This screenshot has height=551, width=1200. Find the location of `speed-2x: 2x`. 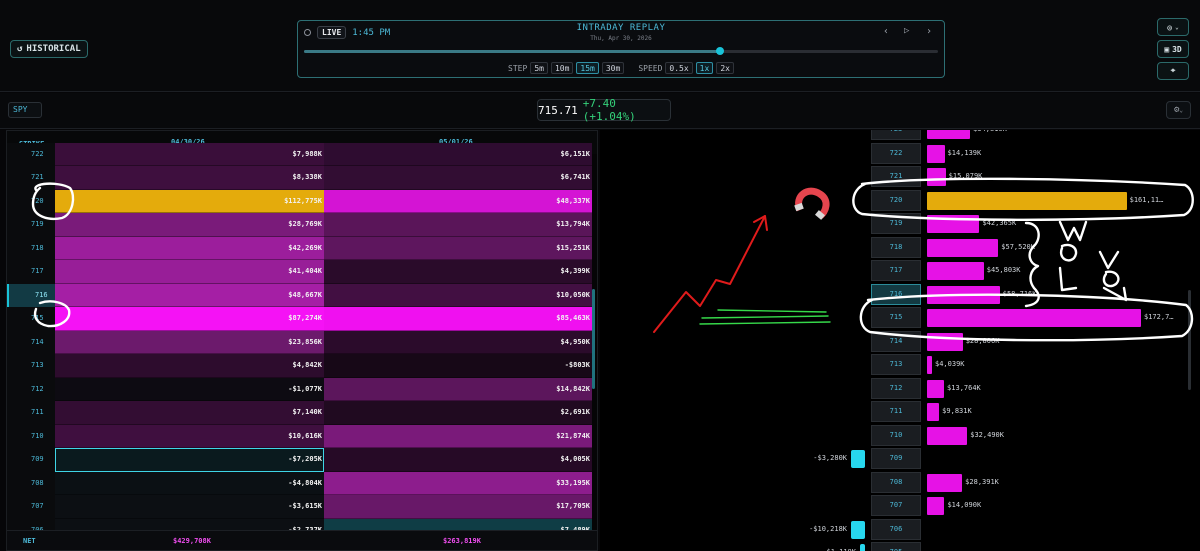

speed-2x: 2x is located at coordinates (725, 68).